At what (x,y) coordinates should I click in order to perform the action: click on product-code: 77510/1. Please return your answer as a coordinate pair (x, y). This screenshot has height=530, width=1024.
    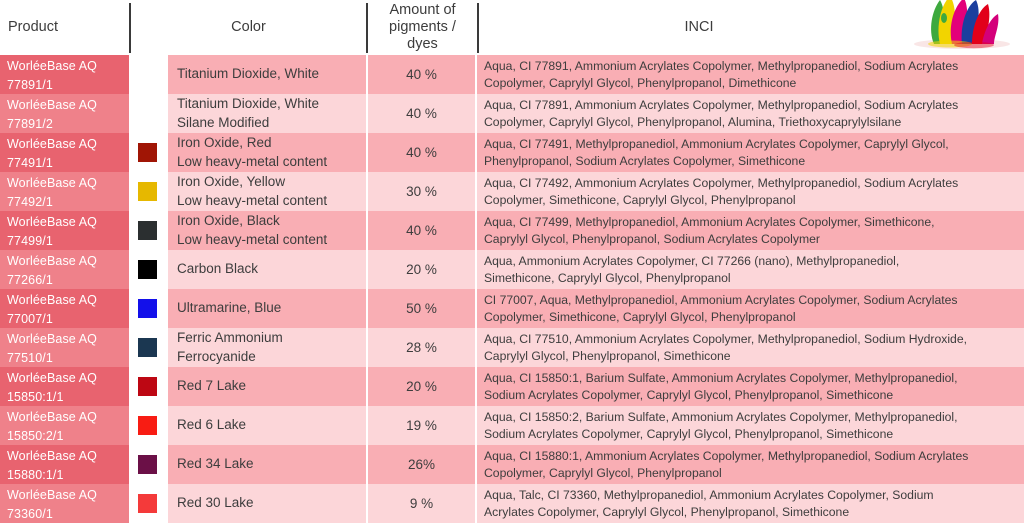
    Looking at the image, I should click on (30, 357).